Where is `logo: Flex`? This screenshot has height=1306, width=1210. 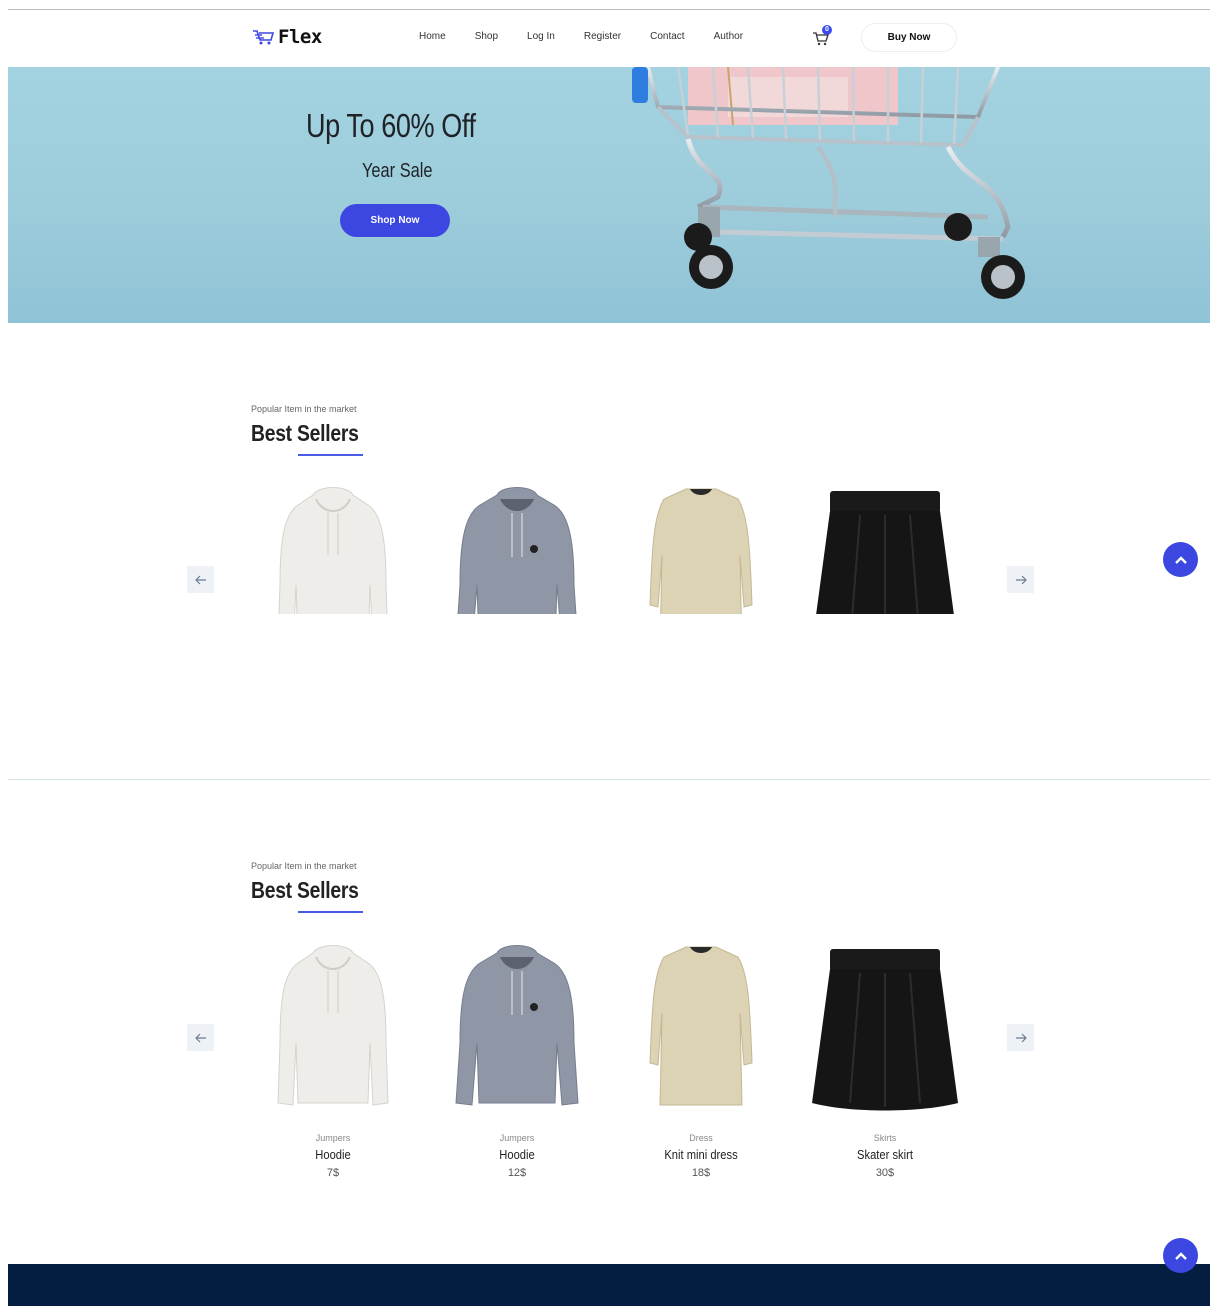 logo: Flex is located at coordinates (287, 37).